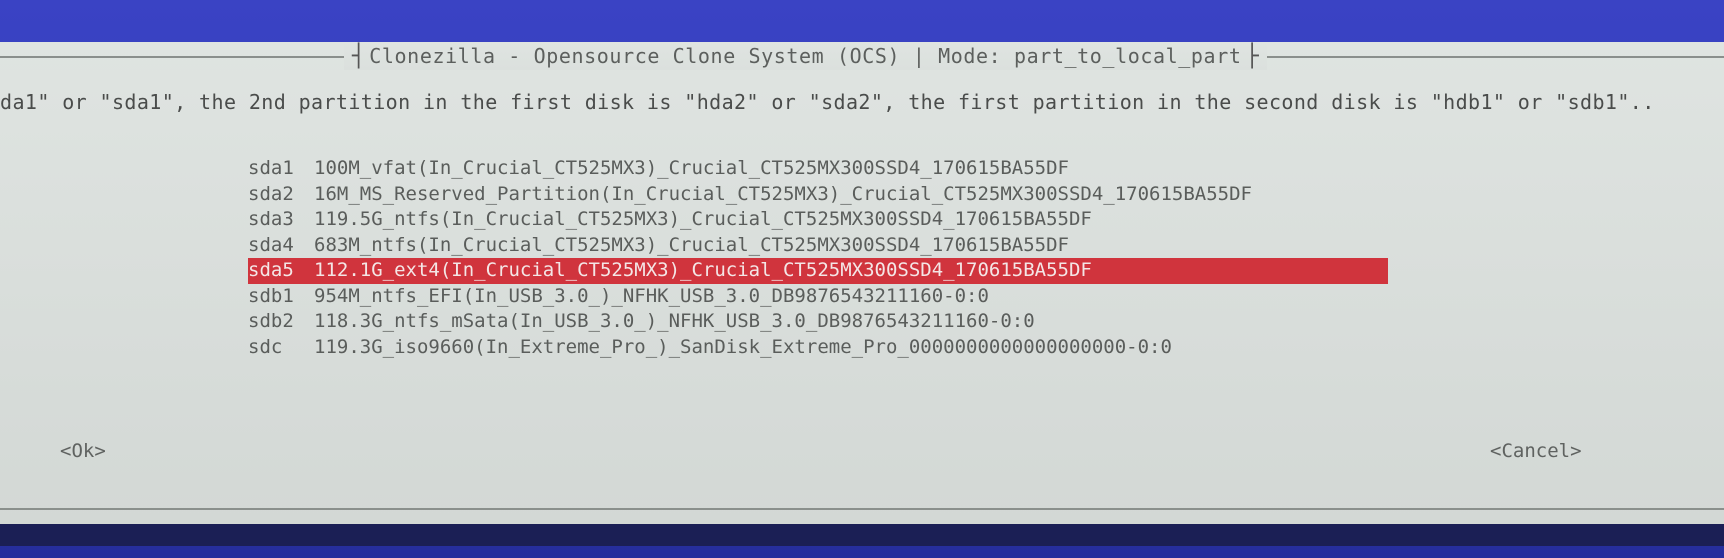 The image size is (1724, 558). Describe the element at coordinates (862, 535) in the screenshot. I see `dialog-shadow` at that location.